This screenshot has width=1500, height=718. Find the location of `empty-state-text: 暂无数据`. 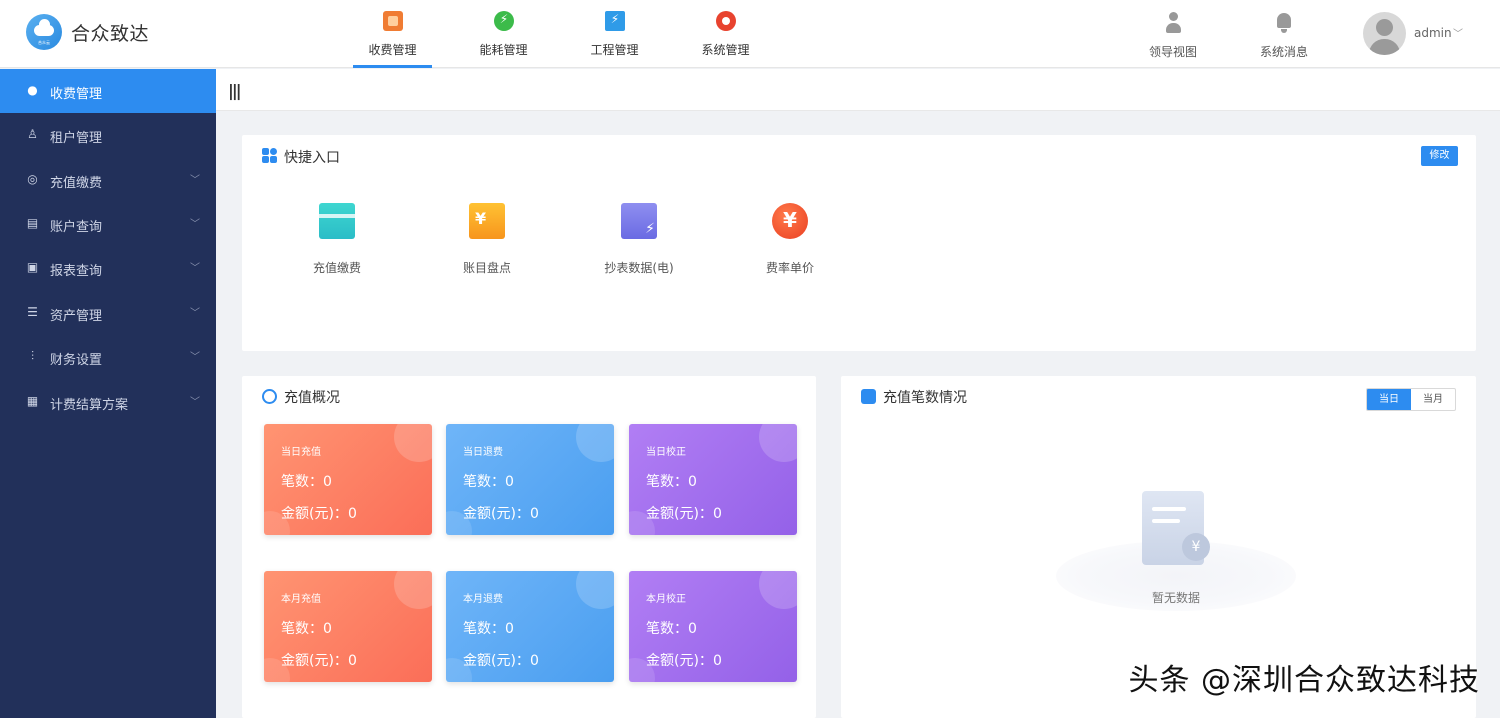

empty-state-text: 暂无数据 is located at coordinates (1175, 598).